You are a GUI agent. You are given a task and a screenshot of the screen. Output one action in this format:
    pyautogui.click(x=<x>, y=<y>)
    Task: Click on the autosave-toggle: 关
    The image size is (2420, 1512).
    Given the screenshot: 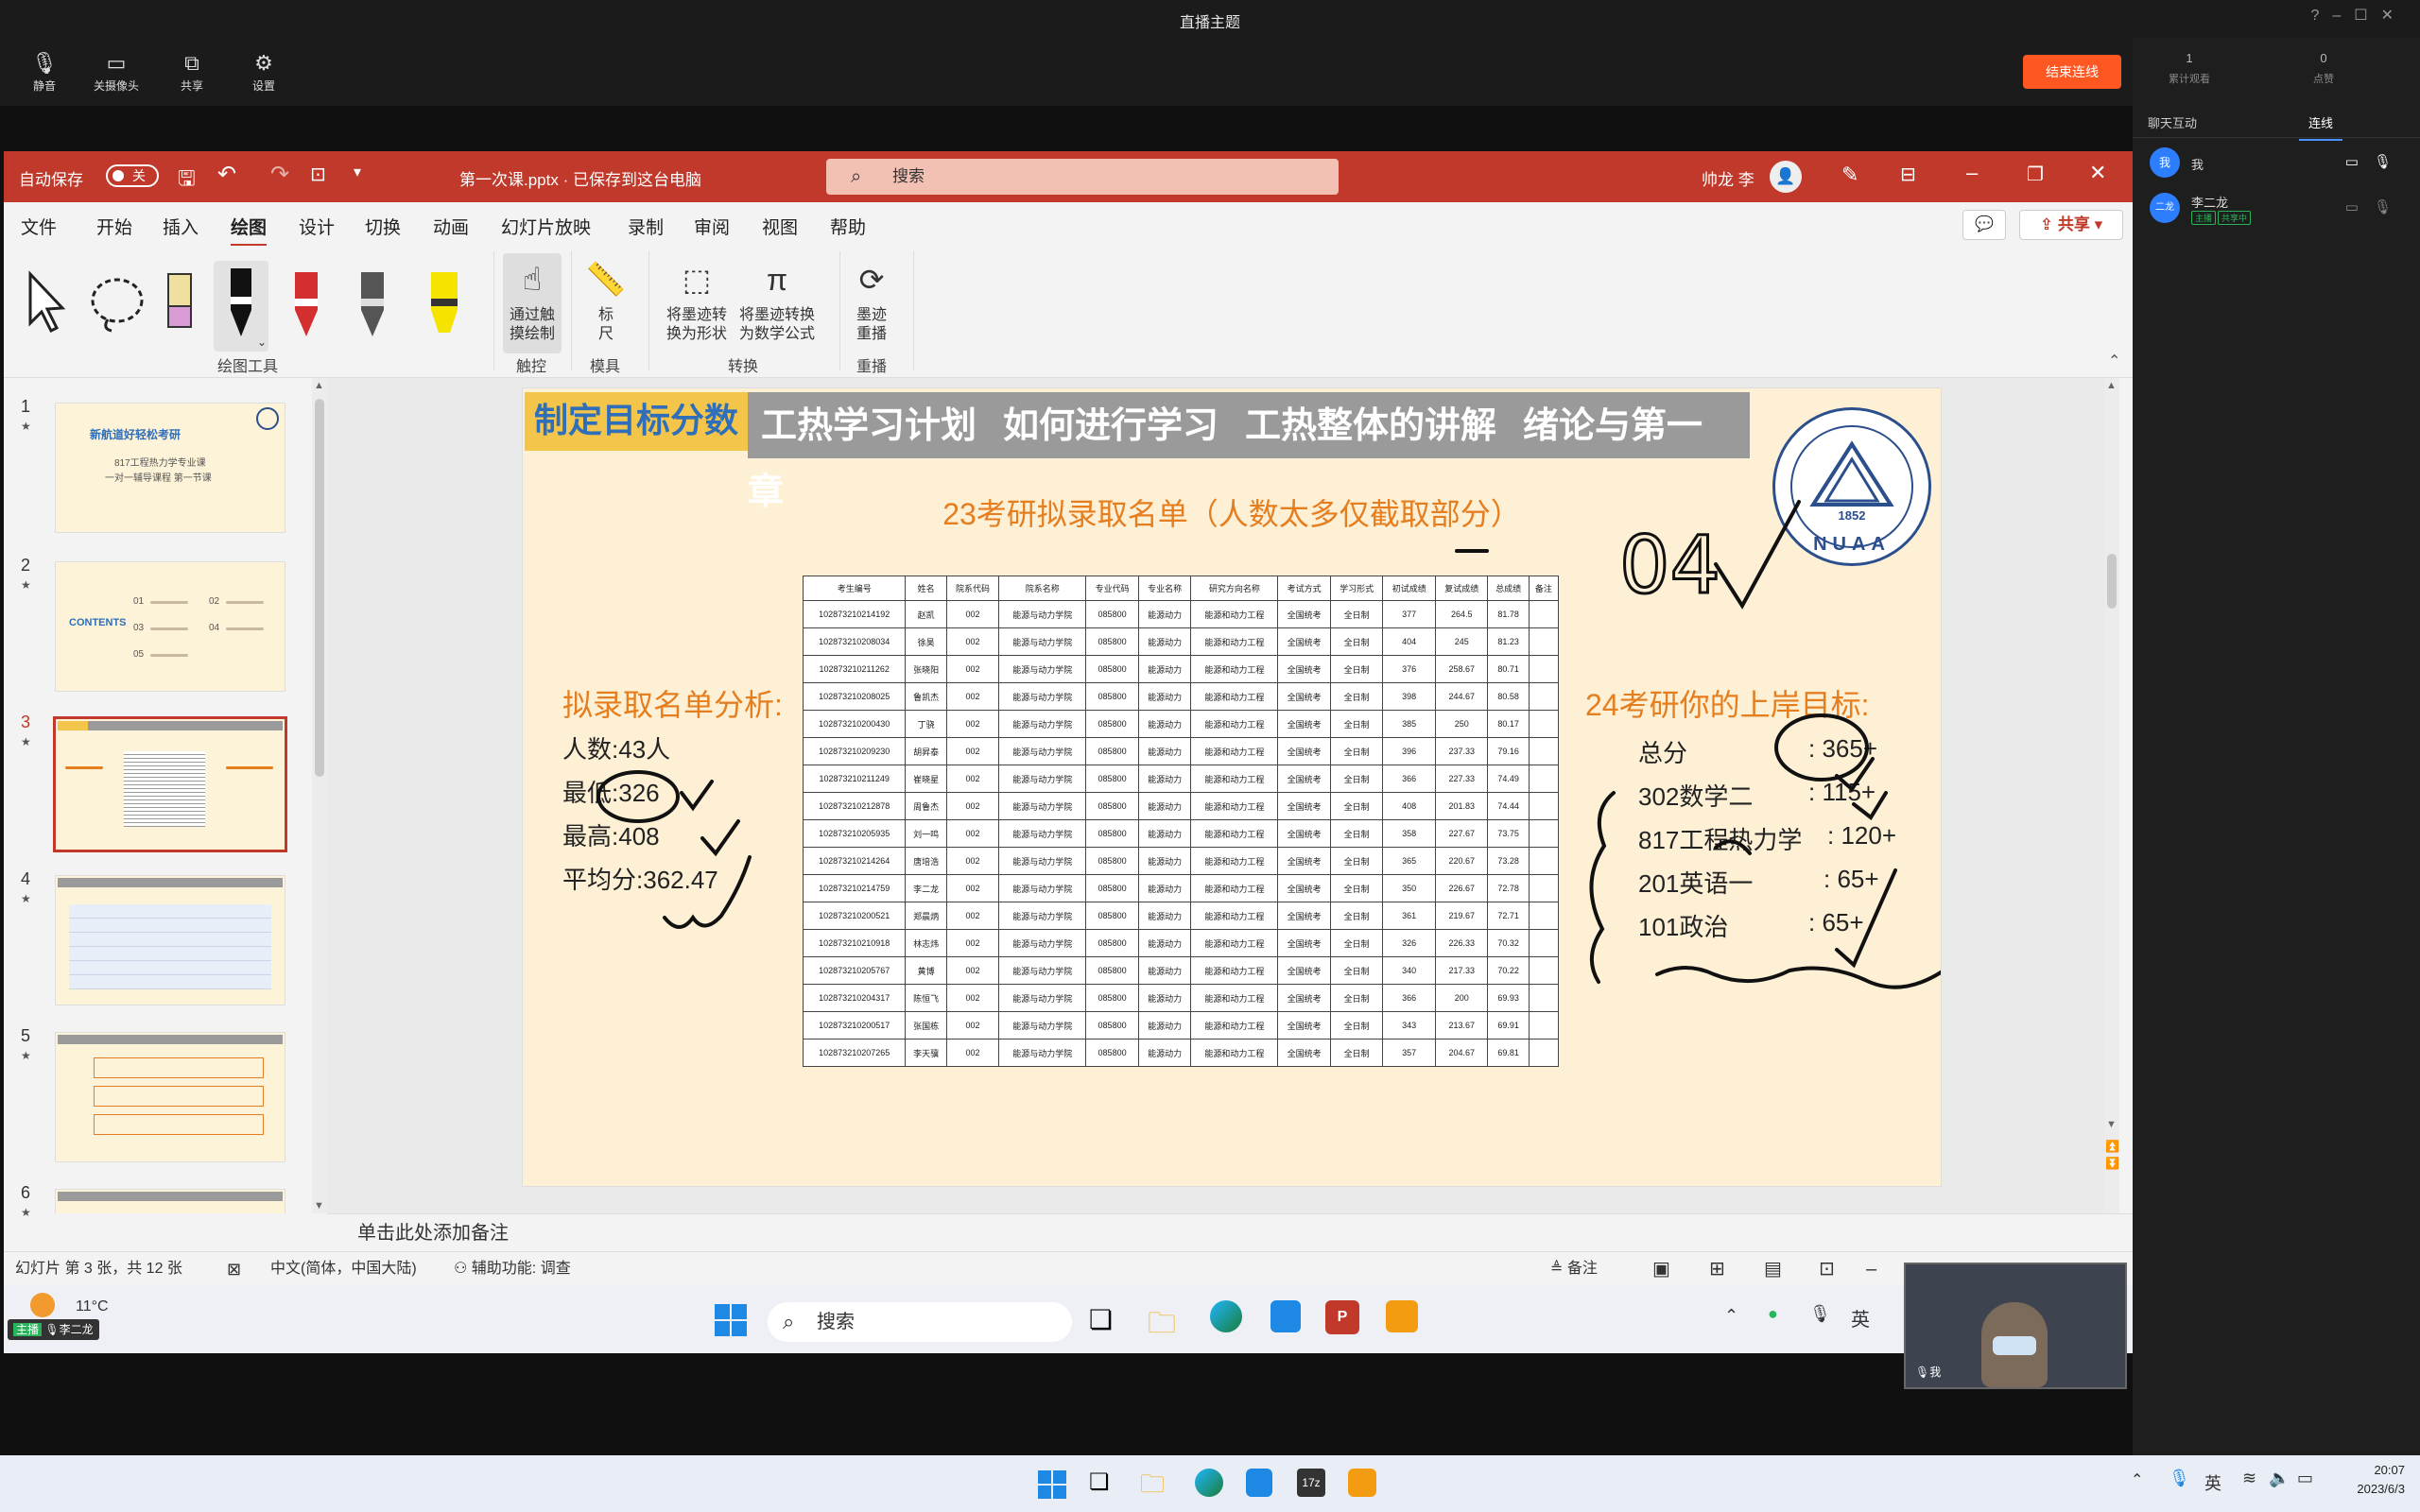 What is the action you would take?
    pyautogui.click(x=132, y=175)
    